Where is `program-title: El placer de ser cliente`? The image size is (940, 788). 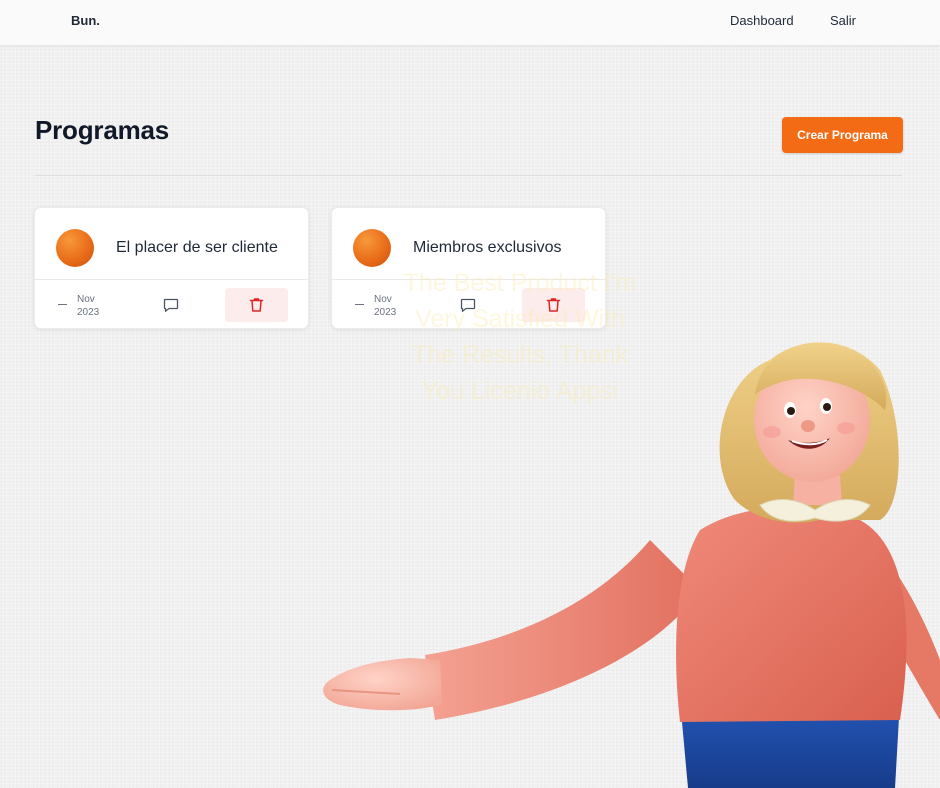 program-title: El placer de ser cliente is located at coordinates (197, 248).